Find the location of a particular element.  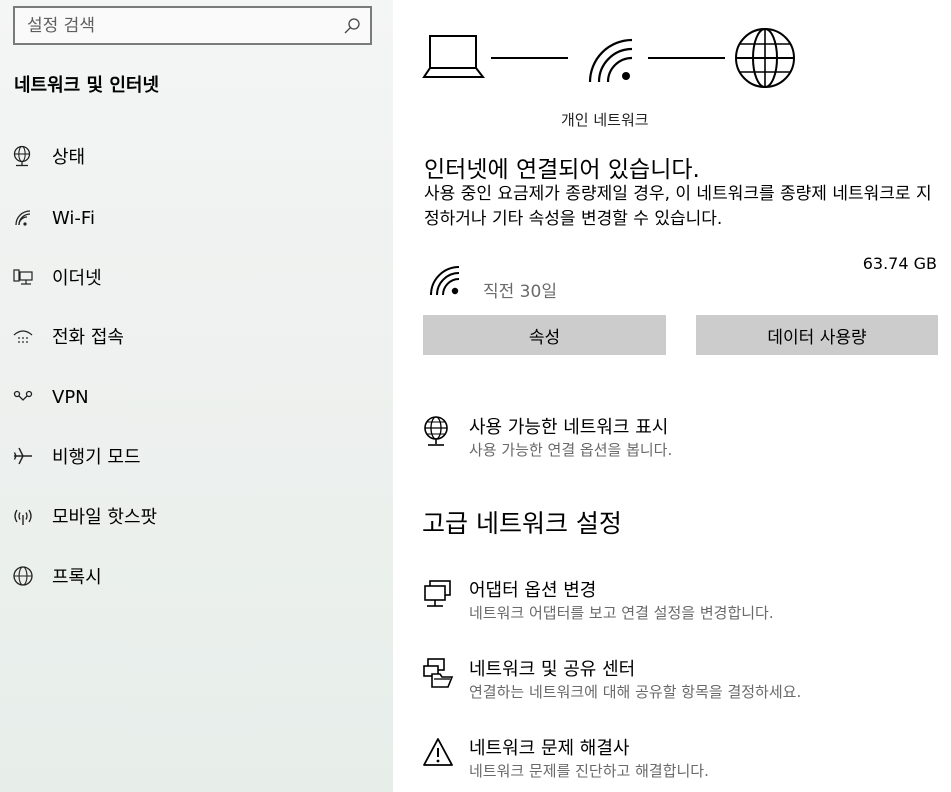

search-box is located at coordinates (192, 25).